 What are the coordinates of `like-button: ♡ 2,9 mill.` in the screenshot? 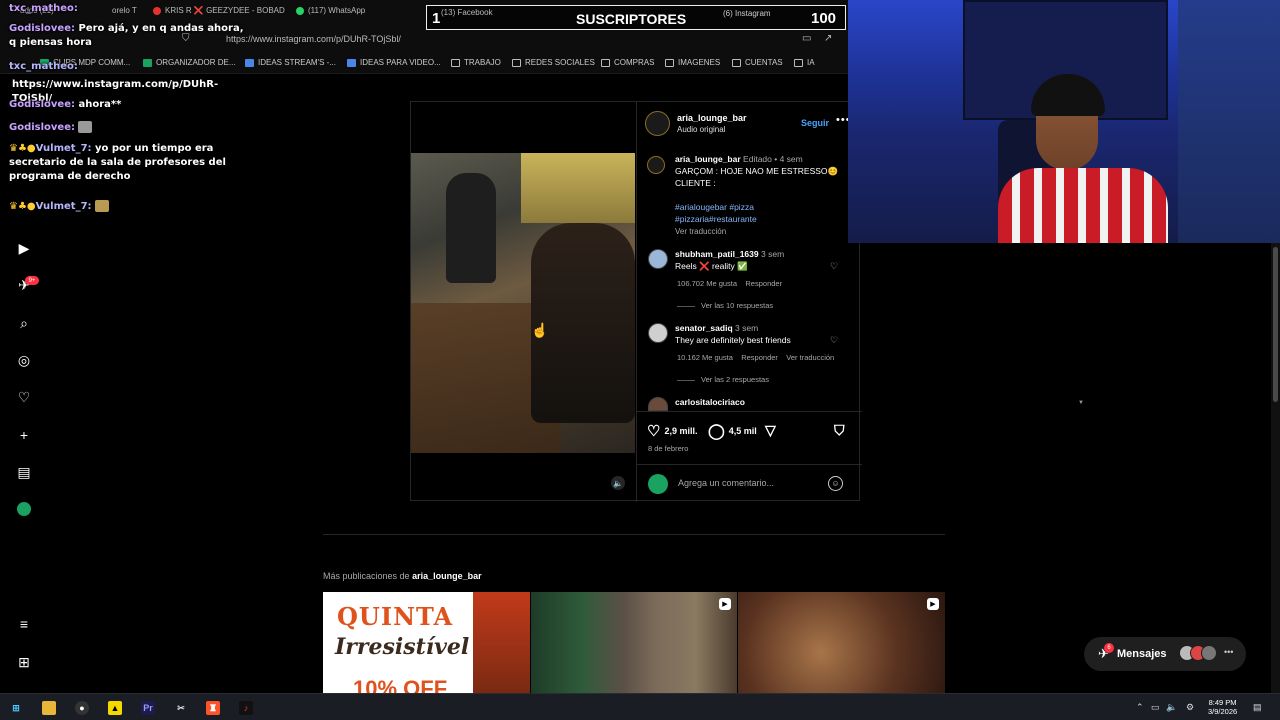 It's located at (672, 431).